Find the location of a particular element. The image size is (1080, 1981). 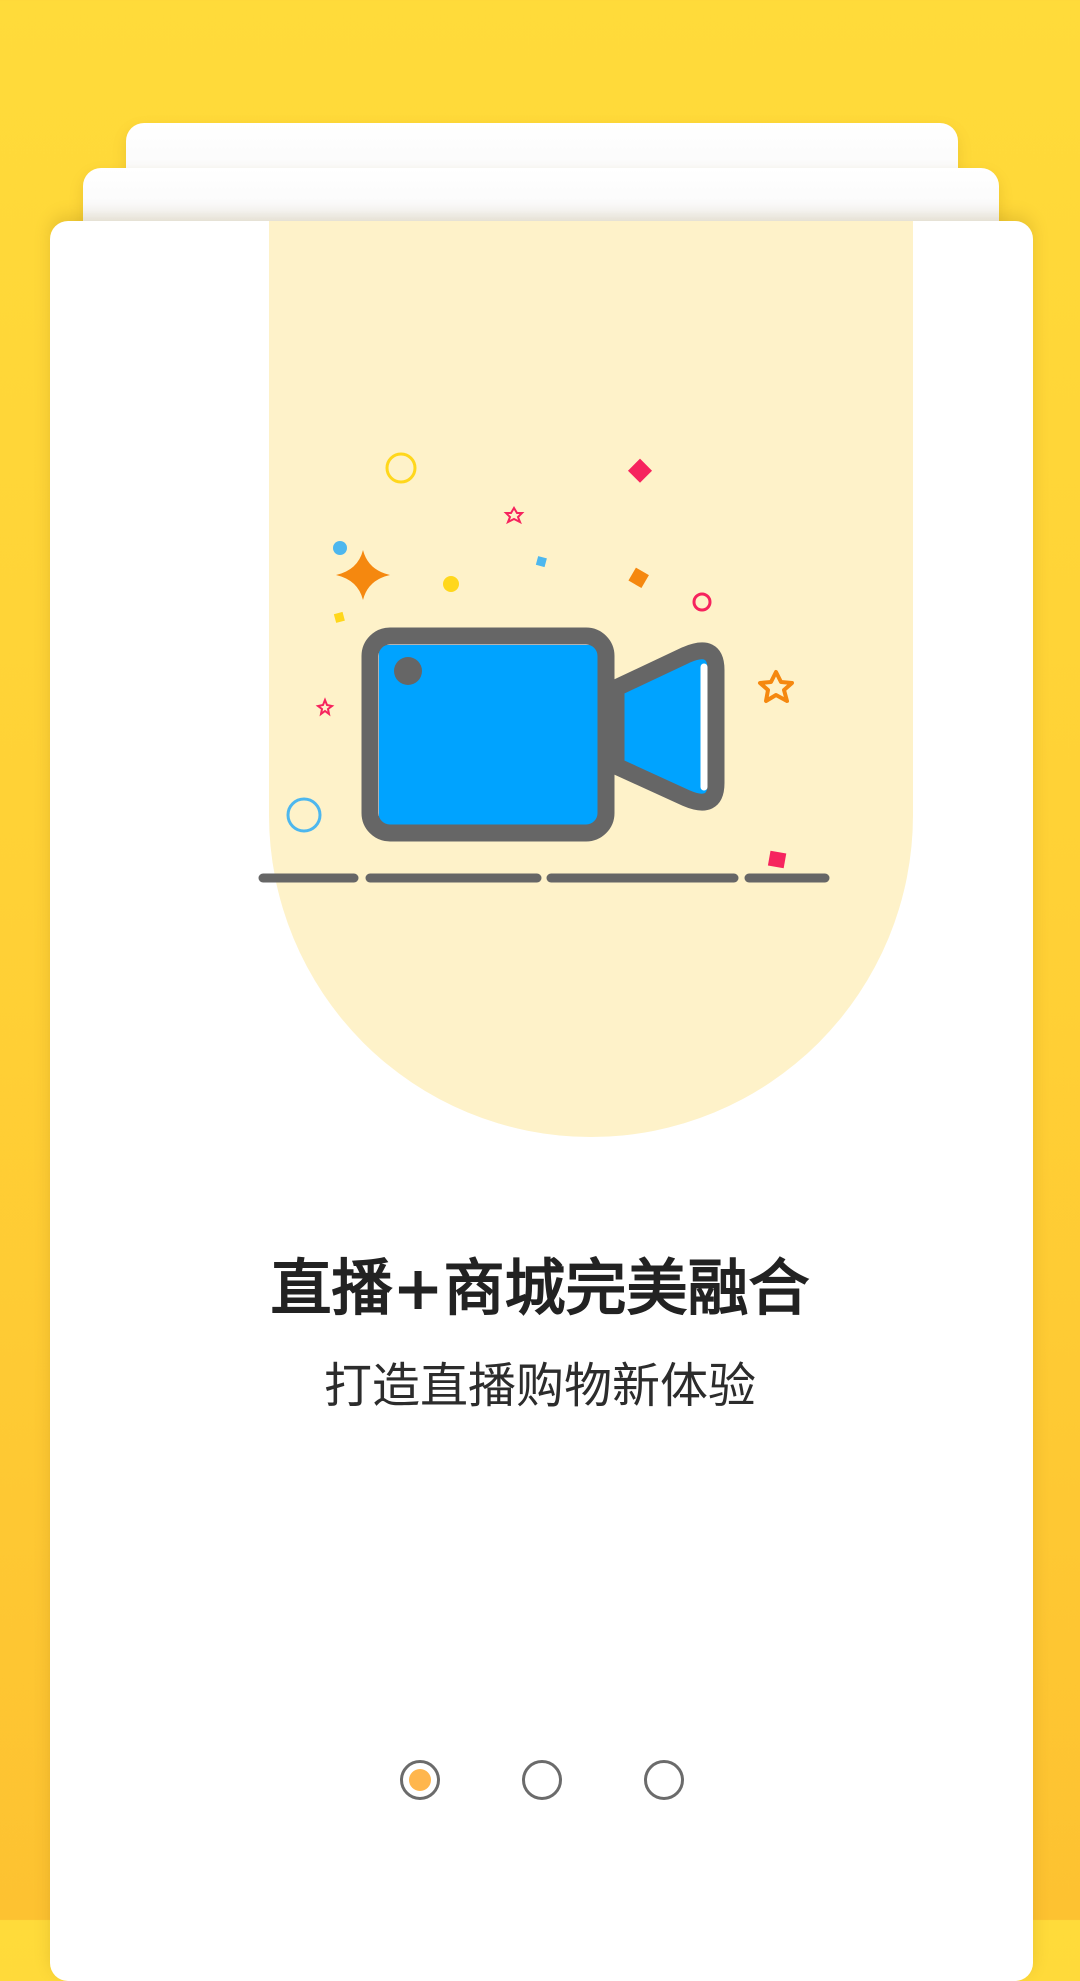

hero-illustration is located at coordinates (544, 667).